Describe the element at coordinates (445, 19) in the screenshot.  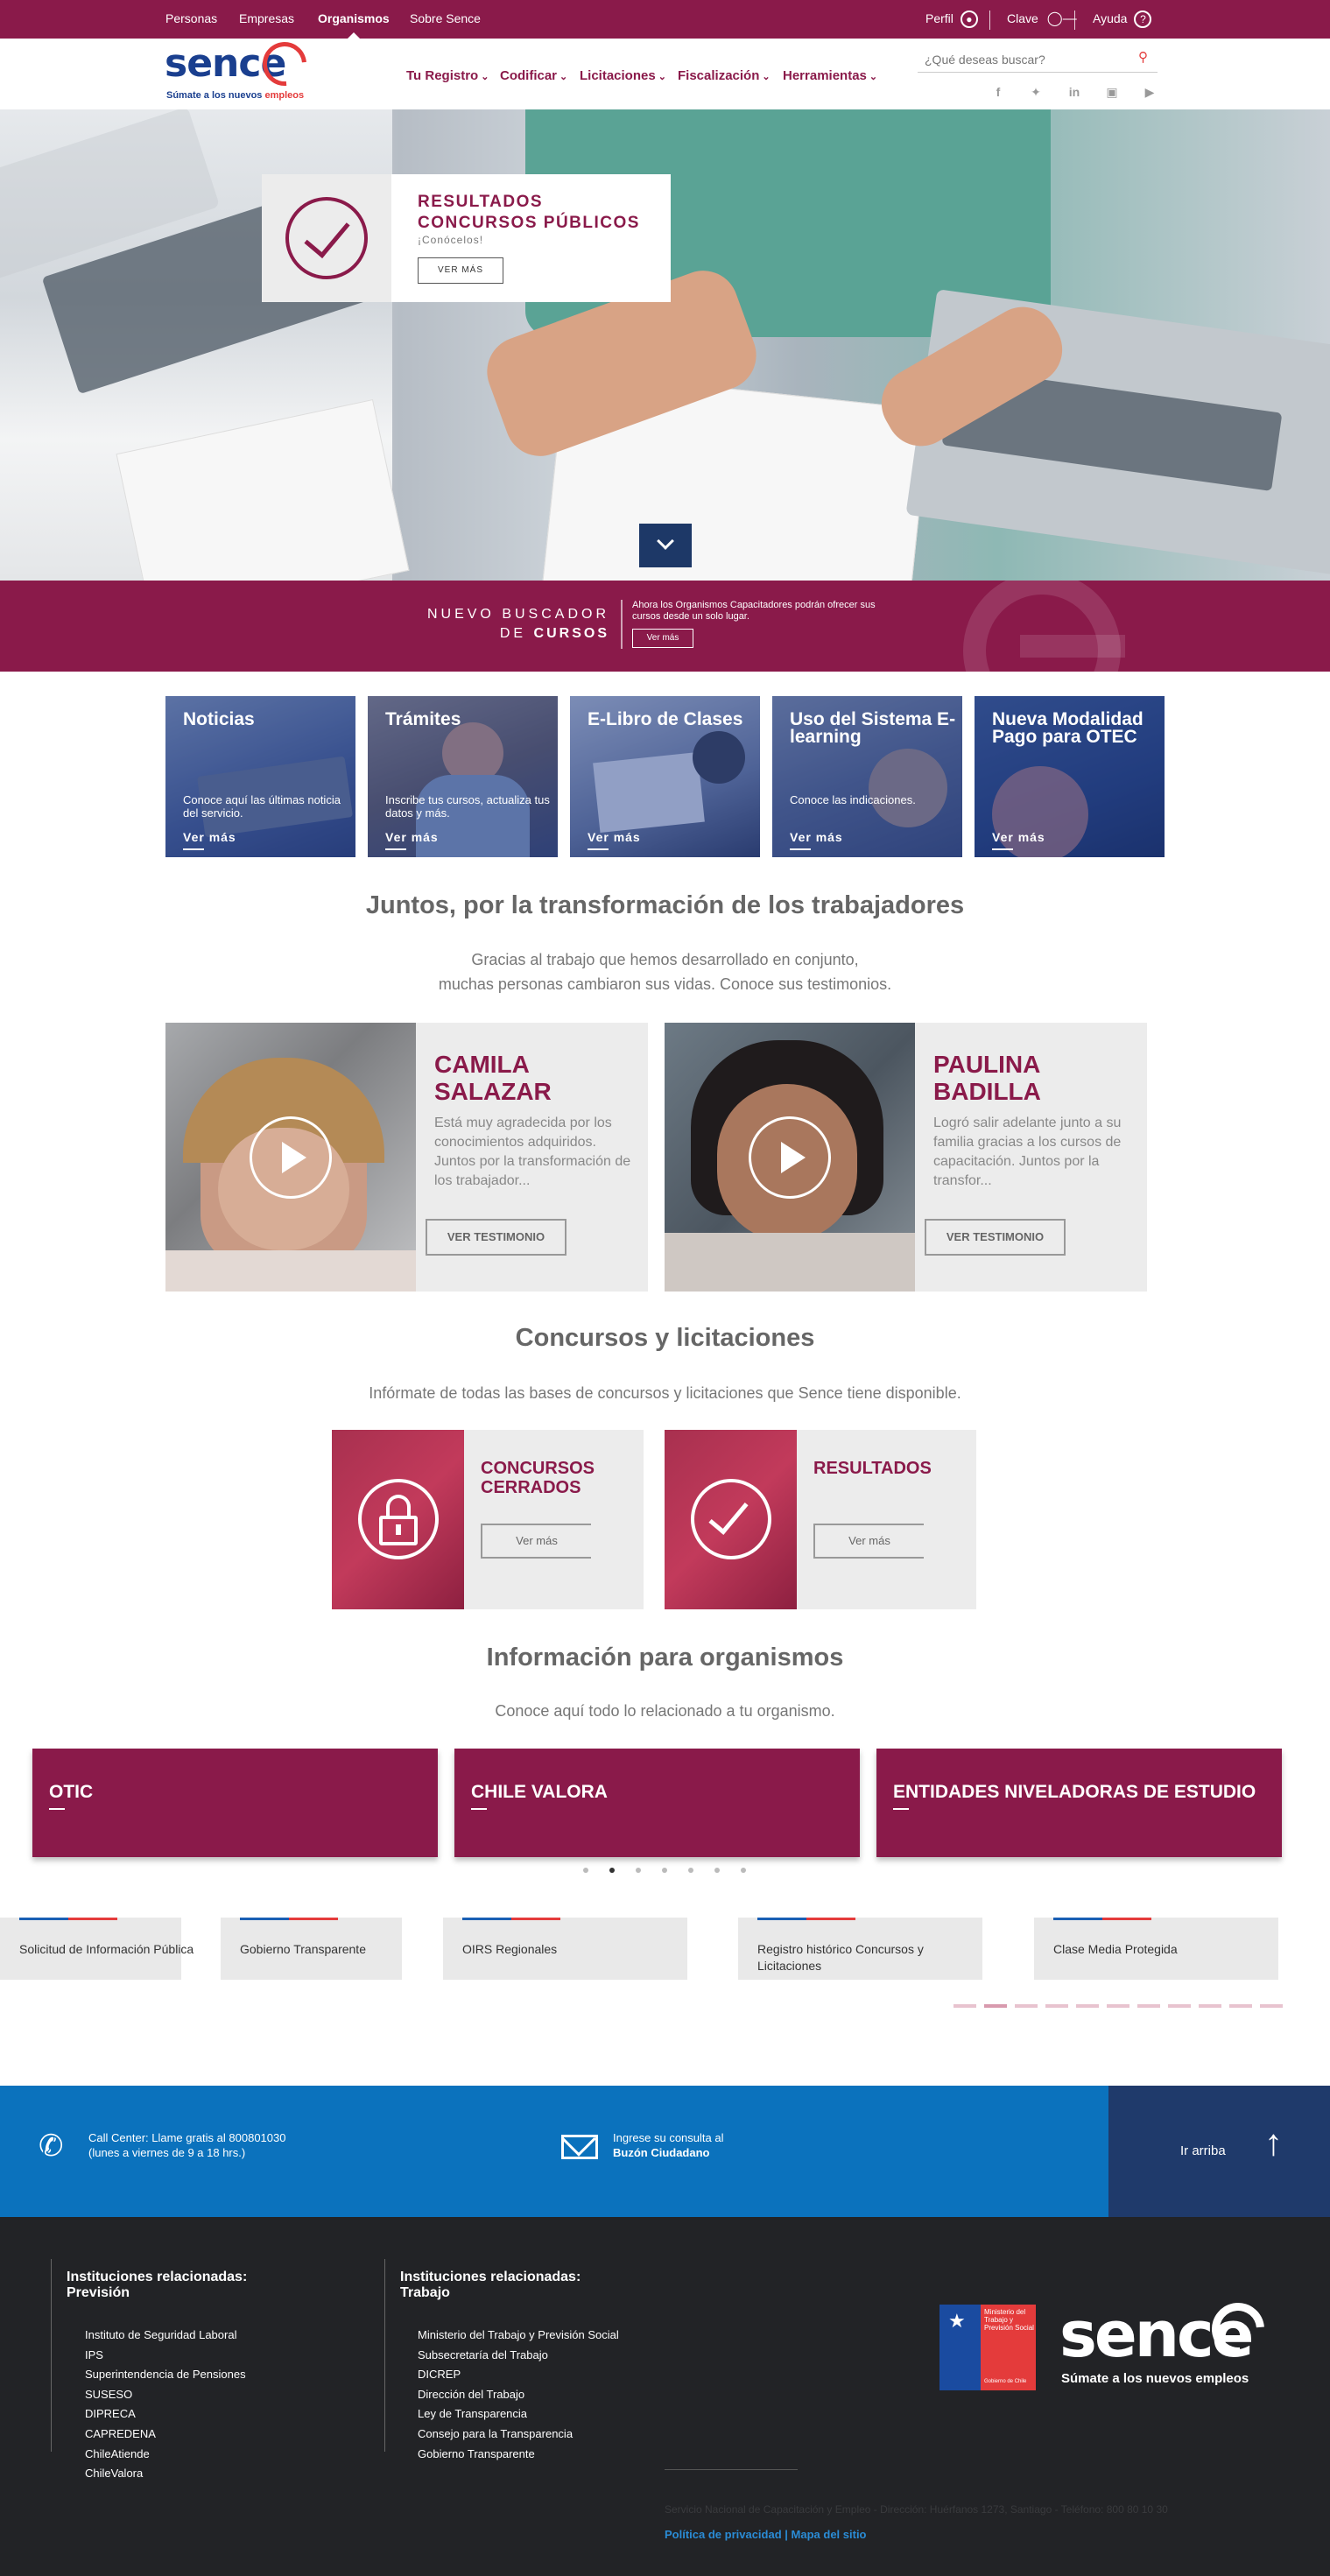
I see `topnav-sobre-sence: Sobre Sence` at that location.